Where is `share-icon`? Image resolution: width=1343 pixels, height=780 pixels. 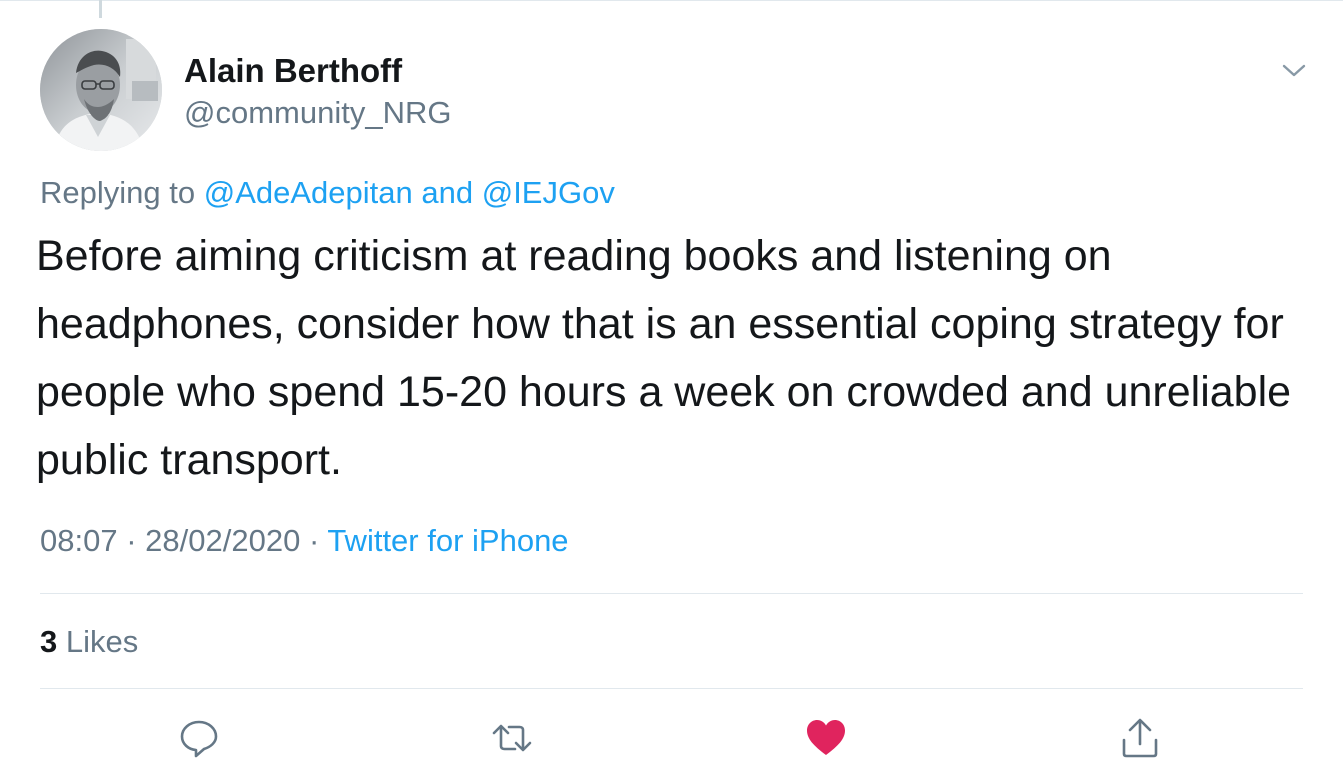 share-icon is located at coordinates (1140, 738).